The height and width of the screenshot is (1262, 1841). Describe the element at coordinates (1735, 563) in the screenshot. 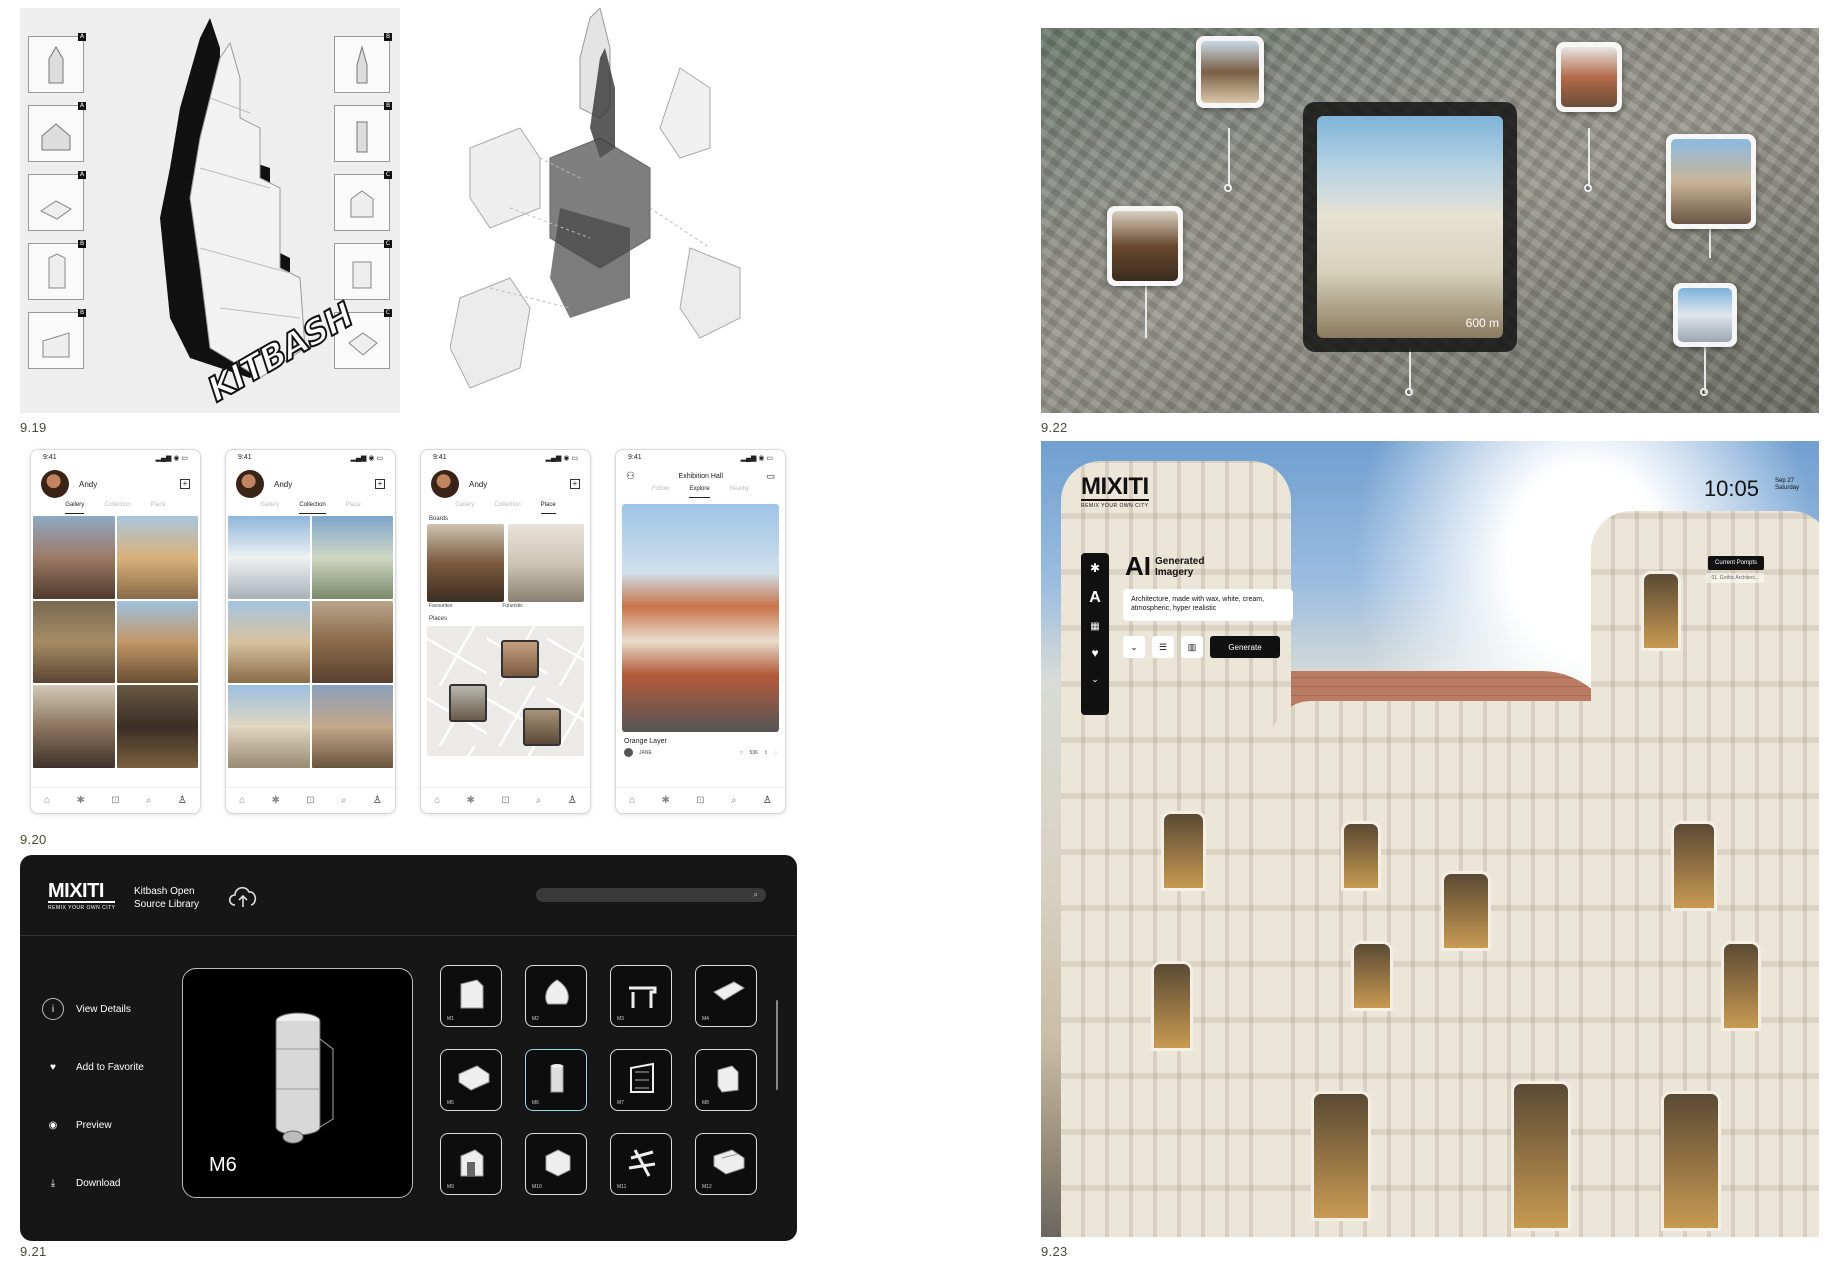

I see `current-prompts-button: Current Pompts` at that location.